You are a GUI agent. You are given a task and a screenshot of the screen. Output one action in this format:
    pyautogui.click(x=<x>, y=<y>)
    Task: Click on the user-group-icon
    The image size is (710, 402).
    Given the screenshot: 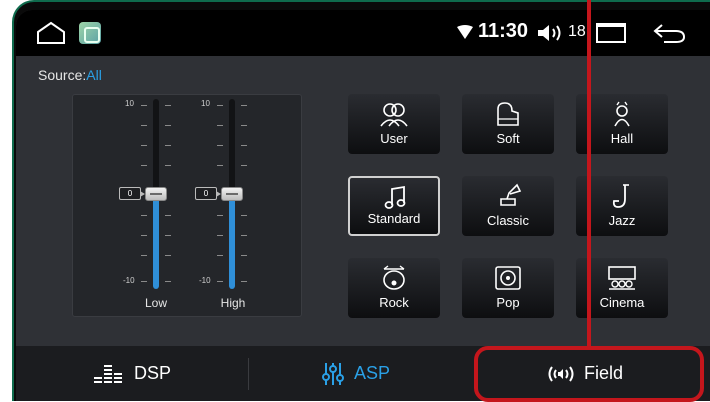 What is the action you would take?
    pyautogui.click(x=394, y=115)
    